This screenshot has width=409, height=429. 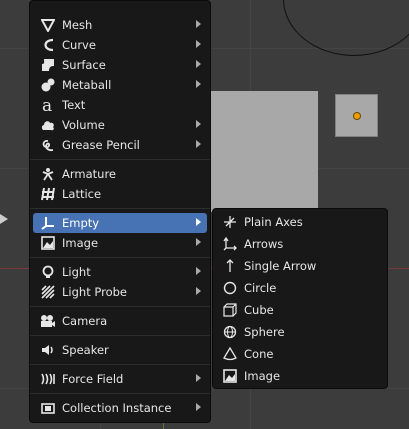 I want to click on svg-text: a, so click(x=47, y=105).